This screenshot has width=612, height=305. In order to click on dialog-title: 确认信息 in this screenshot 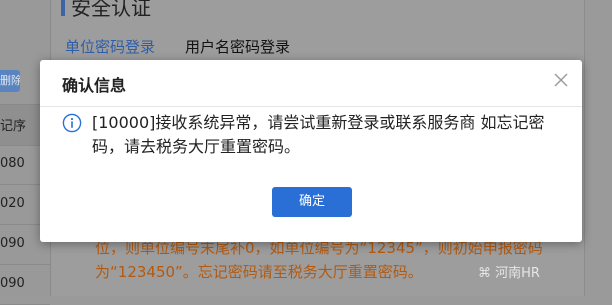, I will do `click(94, 85)`.